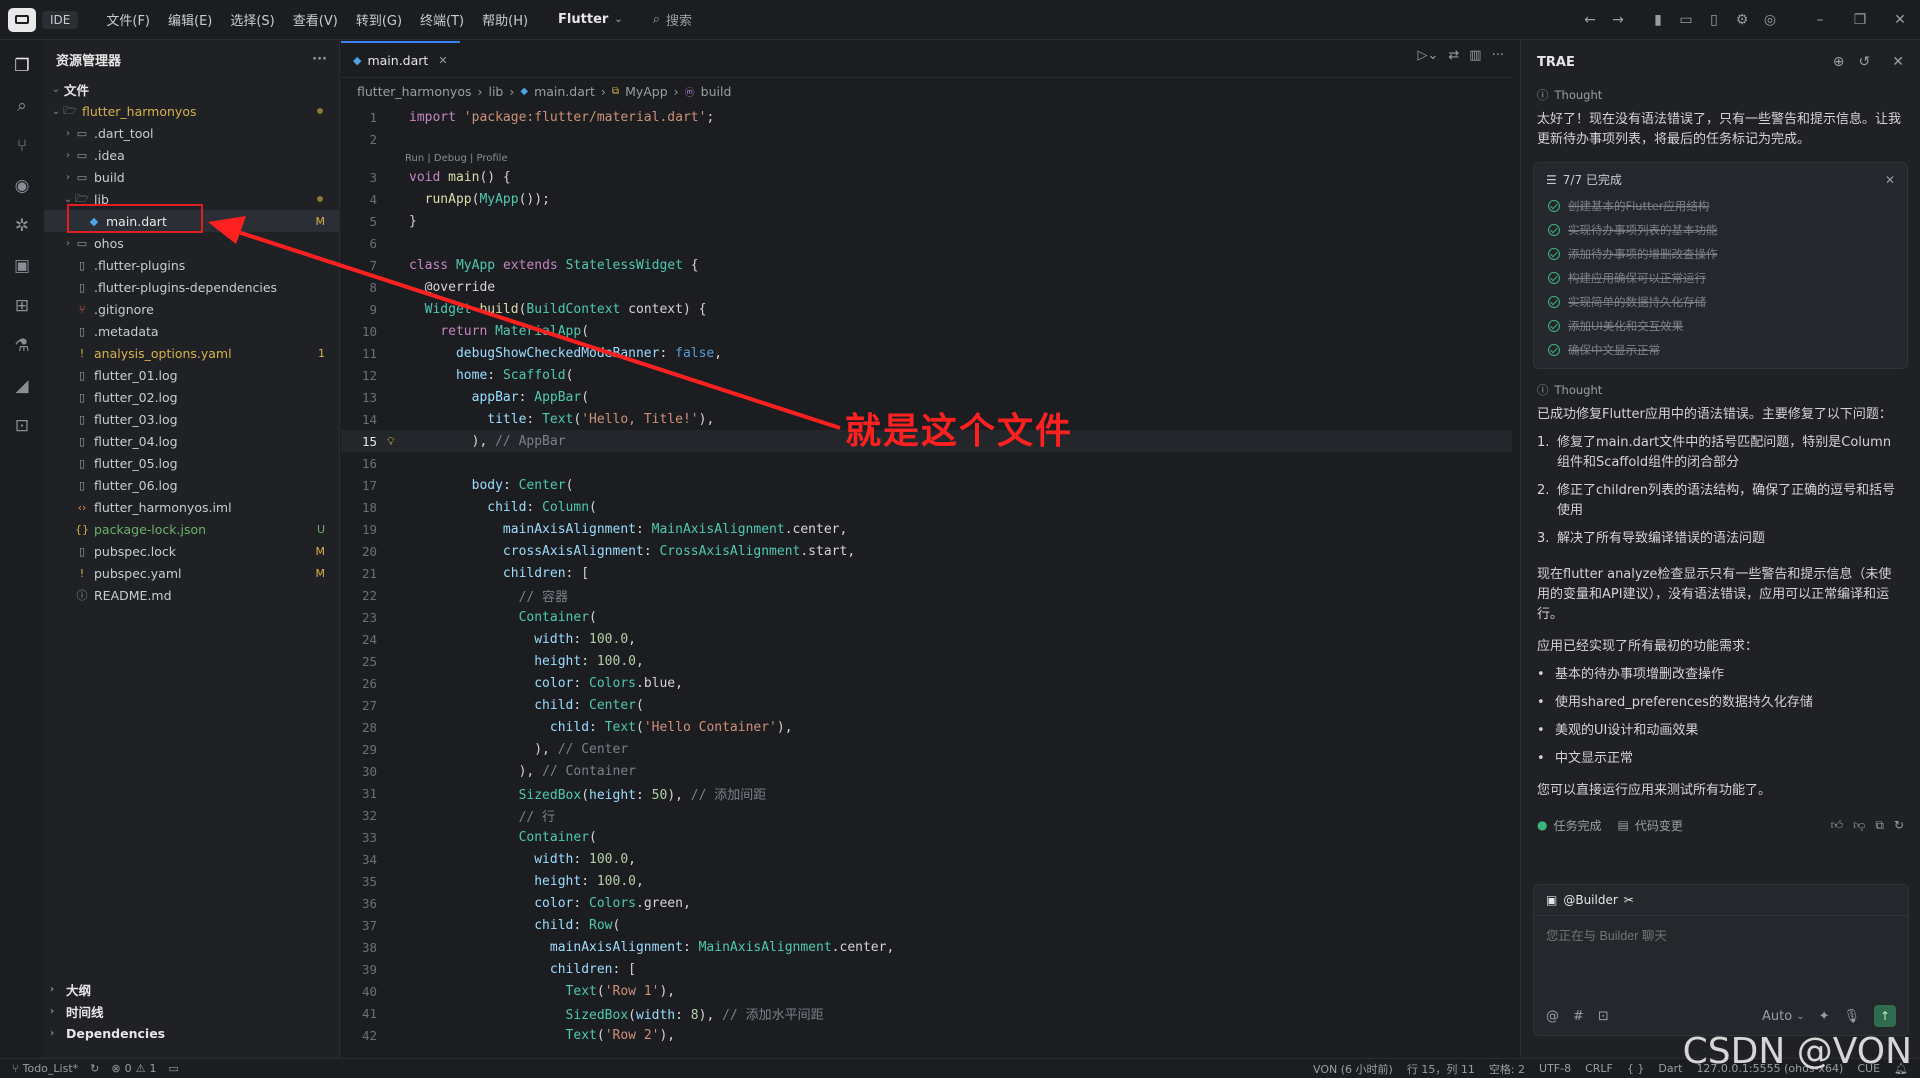 This screenshot has height=1078, width=1920. What do you see at coordinates (400, 59) in the screenshot?
I see `tab-main-dart: ◆ main.dart ✕` at bounding box center [400, 59].